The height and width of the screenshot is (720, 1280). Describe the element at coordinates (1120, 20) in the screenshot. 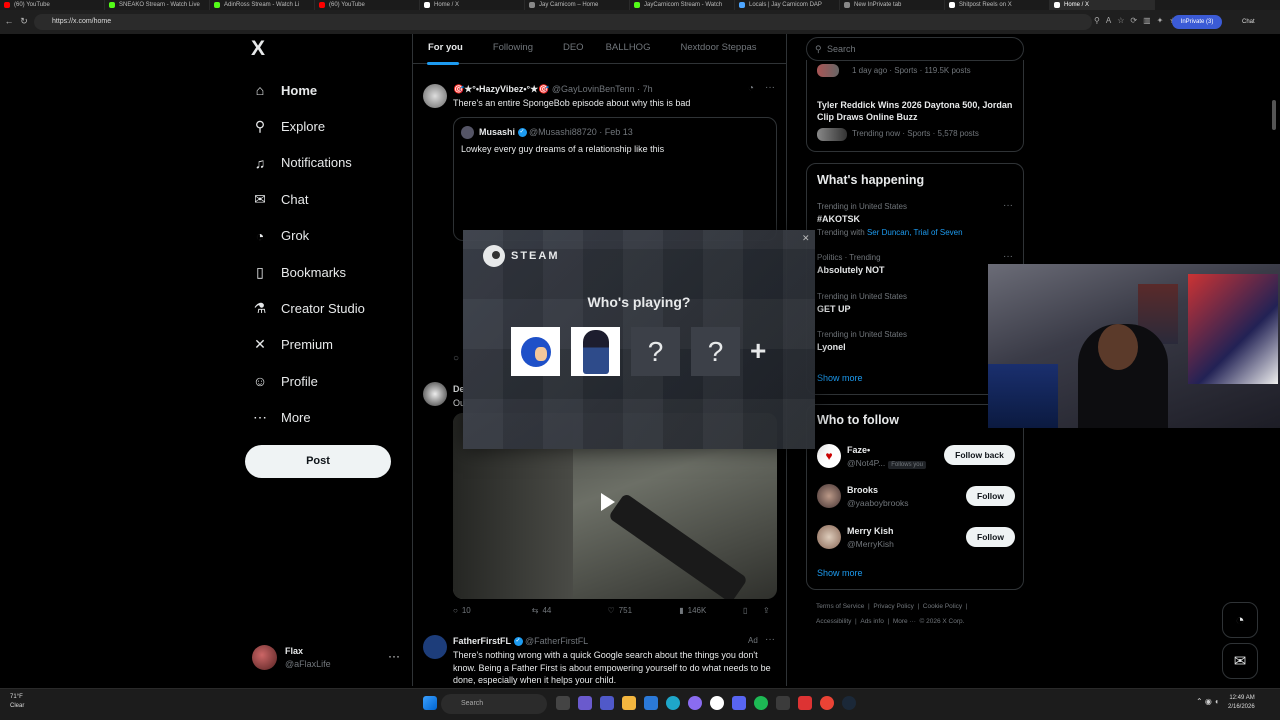

I see `favorite-star-icon: ☆` at that location.